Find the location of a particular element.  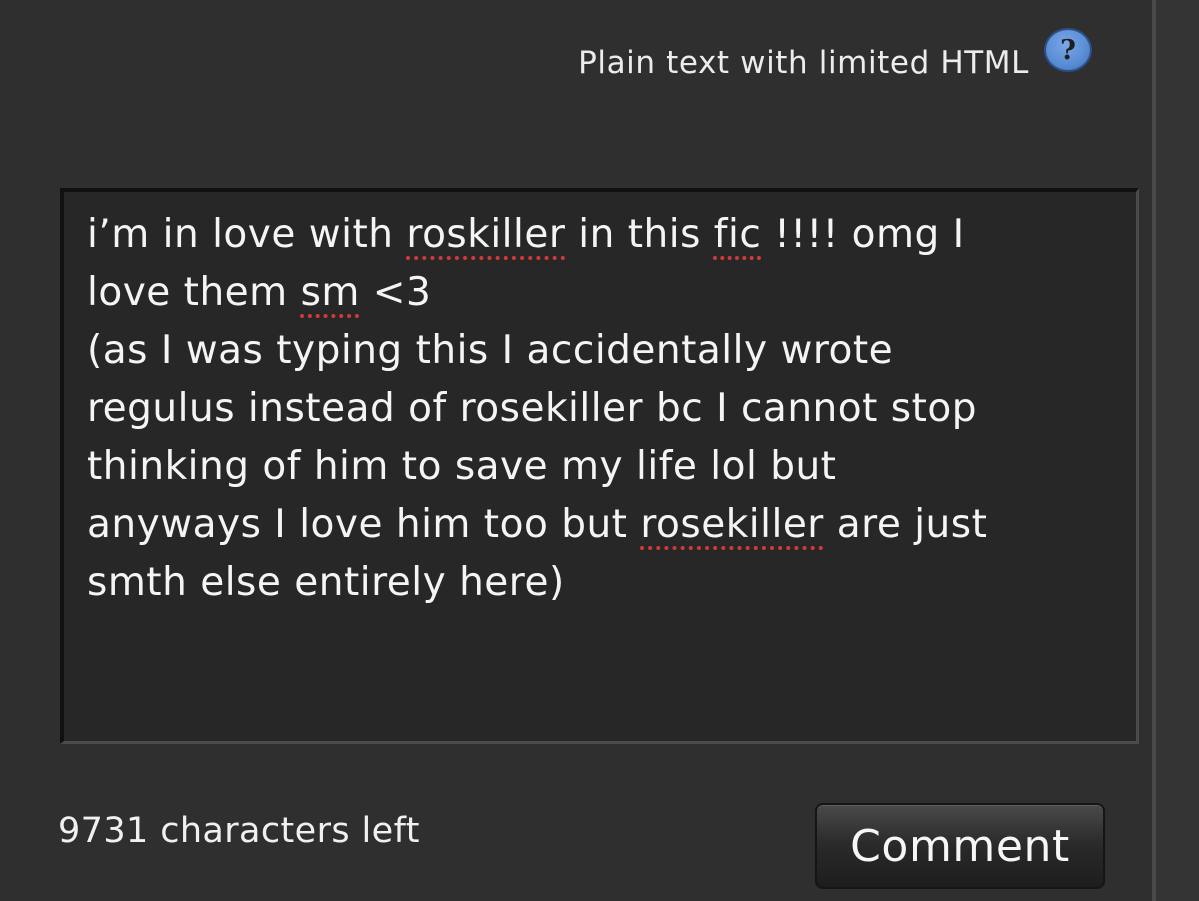

misspelled-word: fic is located at coordinates (737, 234).